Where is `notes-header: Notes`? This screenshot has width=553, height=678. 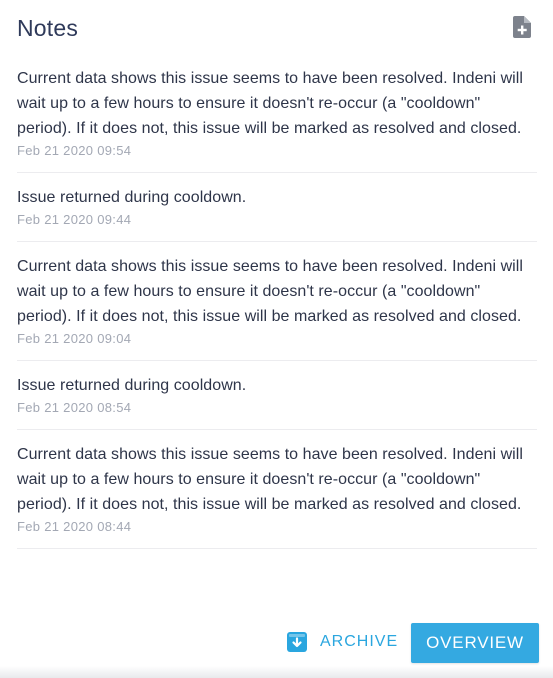 notes-header: Notes is located at coordinates (277, 29).